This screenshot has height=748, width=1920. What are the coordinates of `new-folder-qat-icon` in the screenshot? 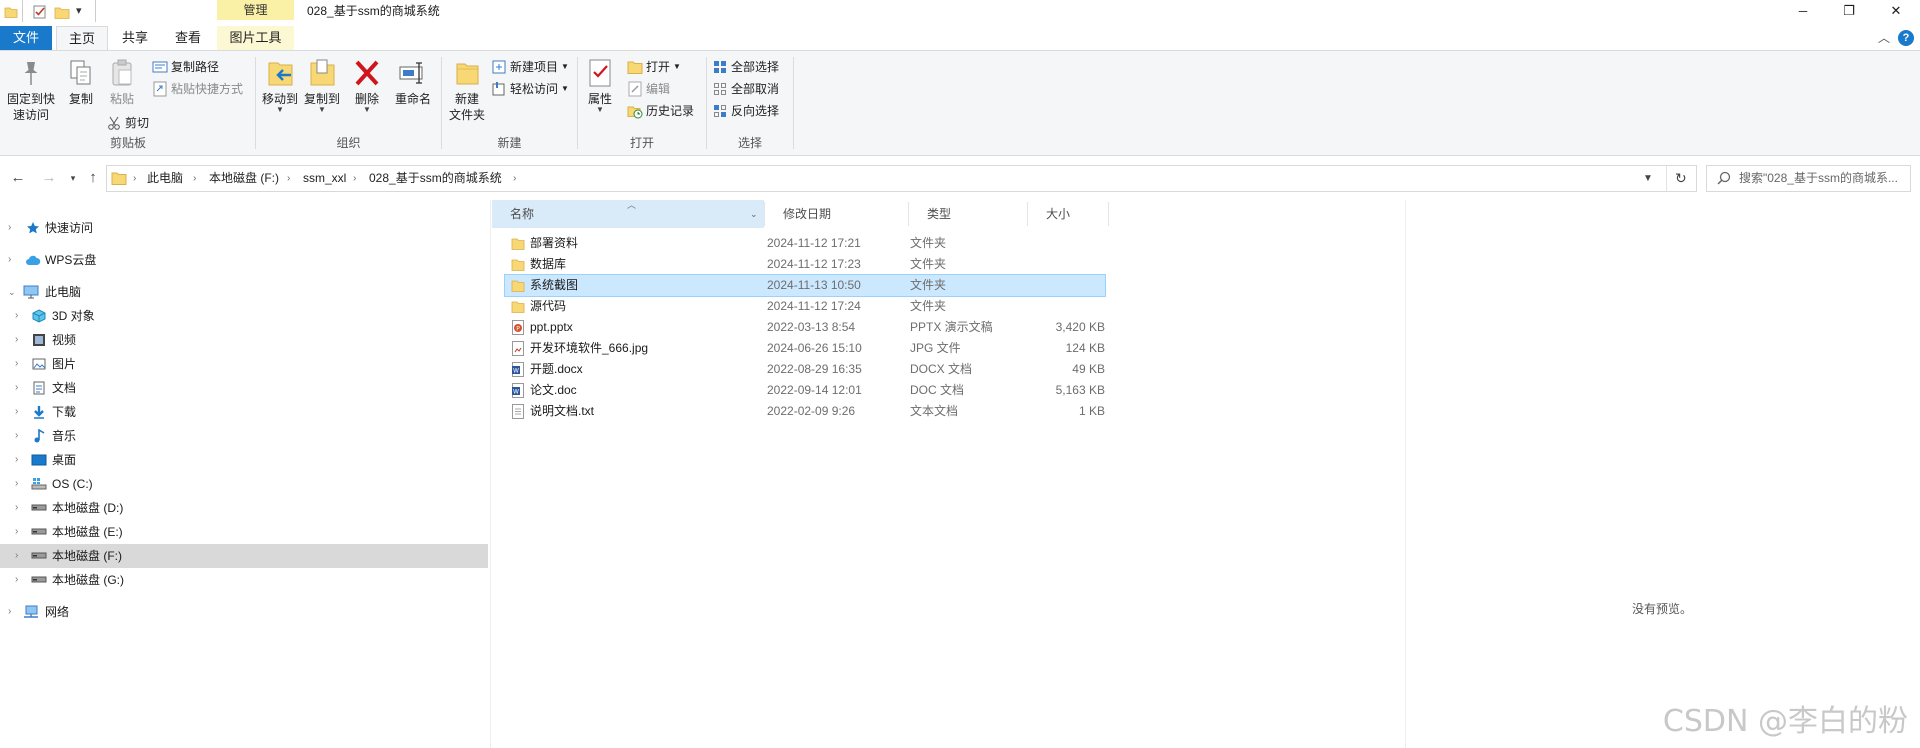 It's located at (62, 12).